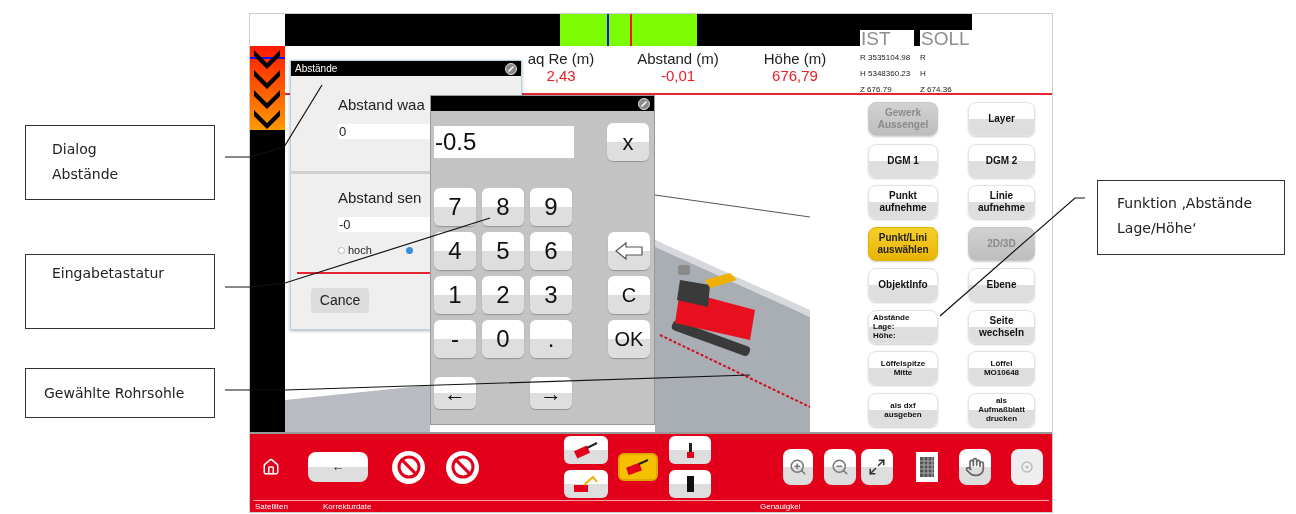  Describe the element at coordinates (551, 251) in the screenshot. I see `key-button: 6` at that location.